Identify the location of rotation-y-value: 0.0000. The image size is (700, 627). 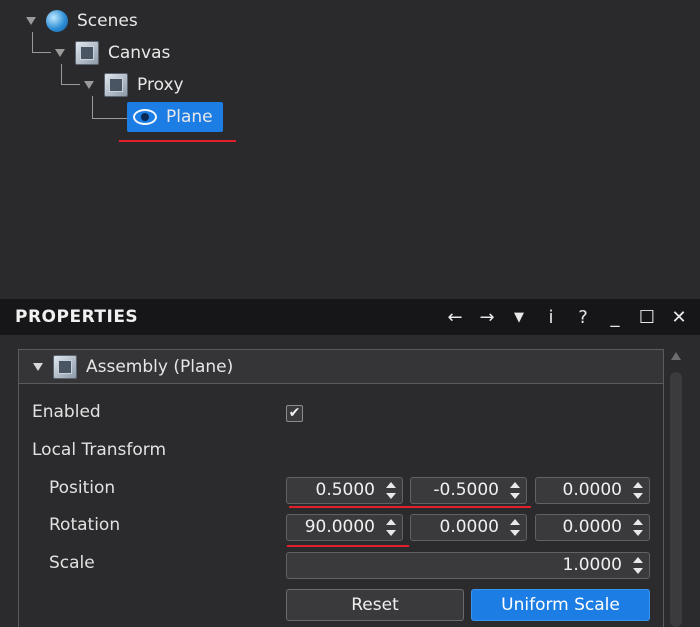
(469, 527).